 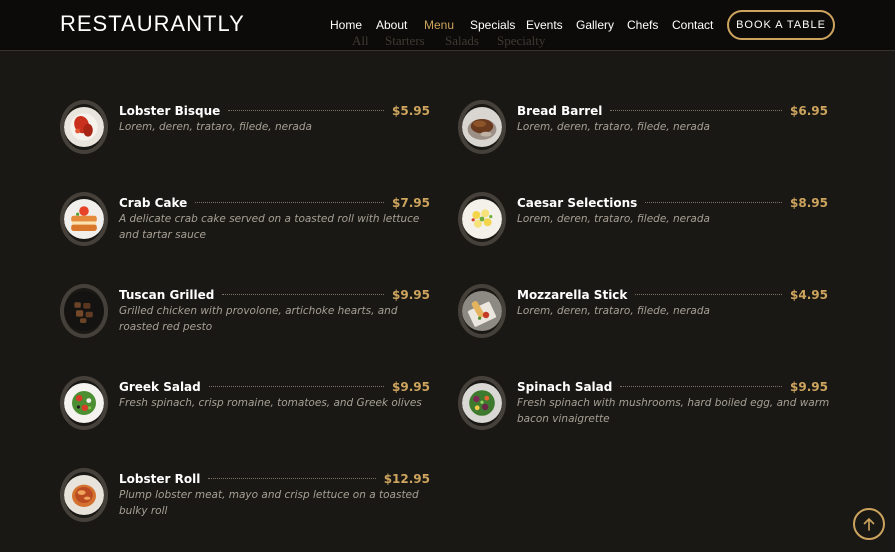 I want to click on item-name: Bread Barrel, so click(x=560, y=111).